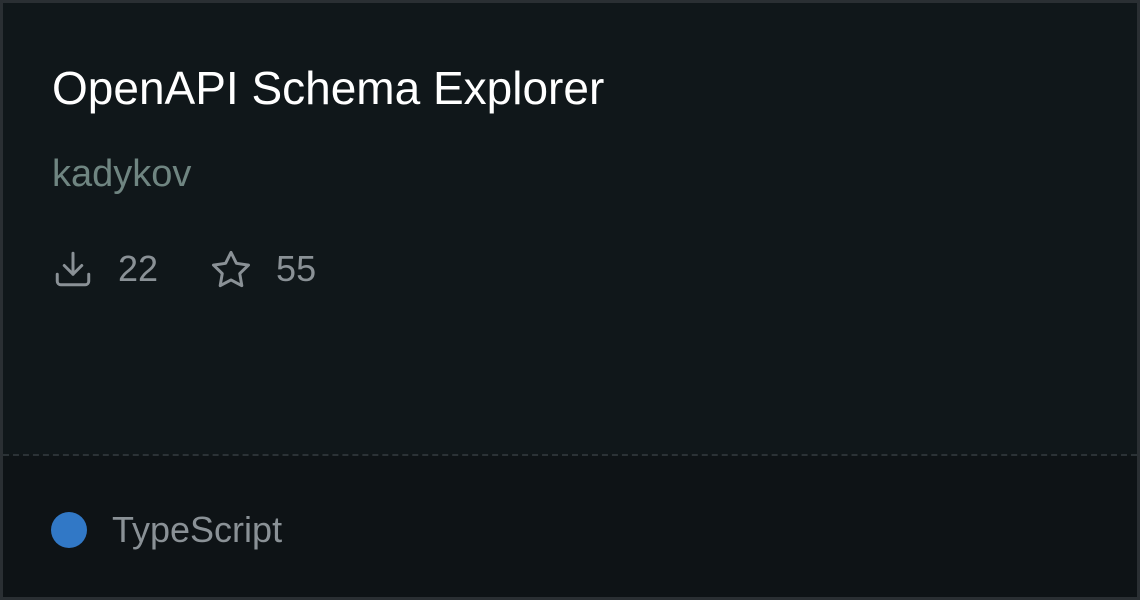 The width and height of the screenshot is (1140, 600). Describe the element at coordinates (263, 269) in the screenshot. I see `stars-stat: 55` at that location.